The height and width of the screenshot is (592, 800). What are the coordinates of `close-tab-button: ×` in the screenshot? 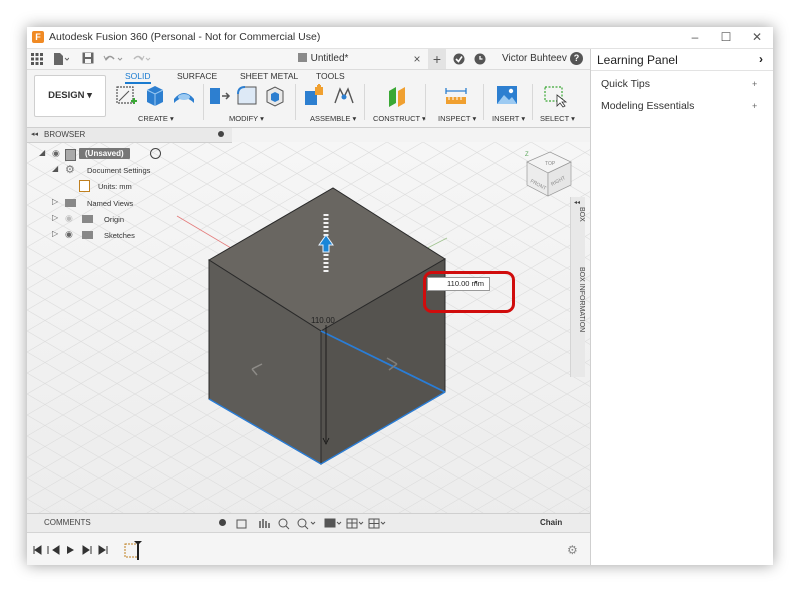 It's located at (417, 59).